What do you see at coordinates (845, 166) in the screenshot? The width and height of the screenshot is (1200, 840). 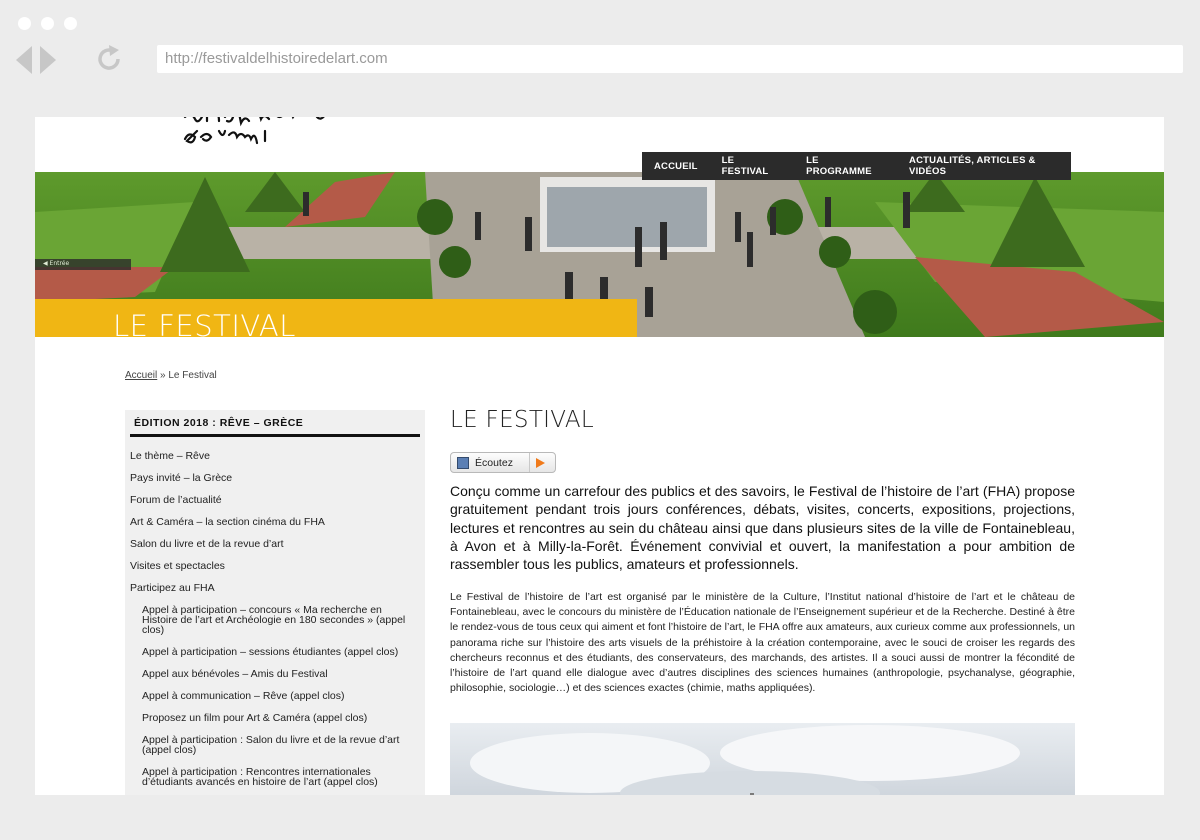 I see `nav-le-programme: LE PROGRAMME` at bounding box center [845, 166].